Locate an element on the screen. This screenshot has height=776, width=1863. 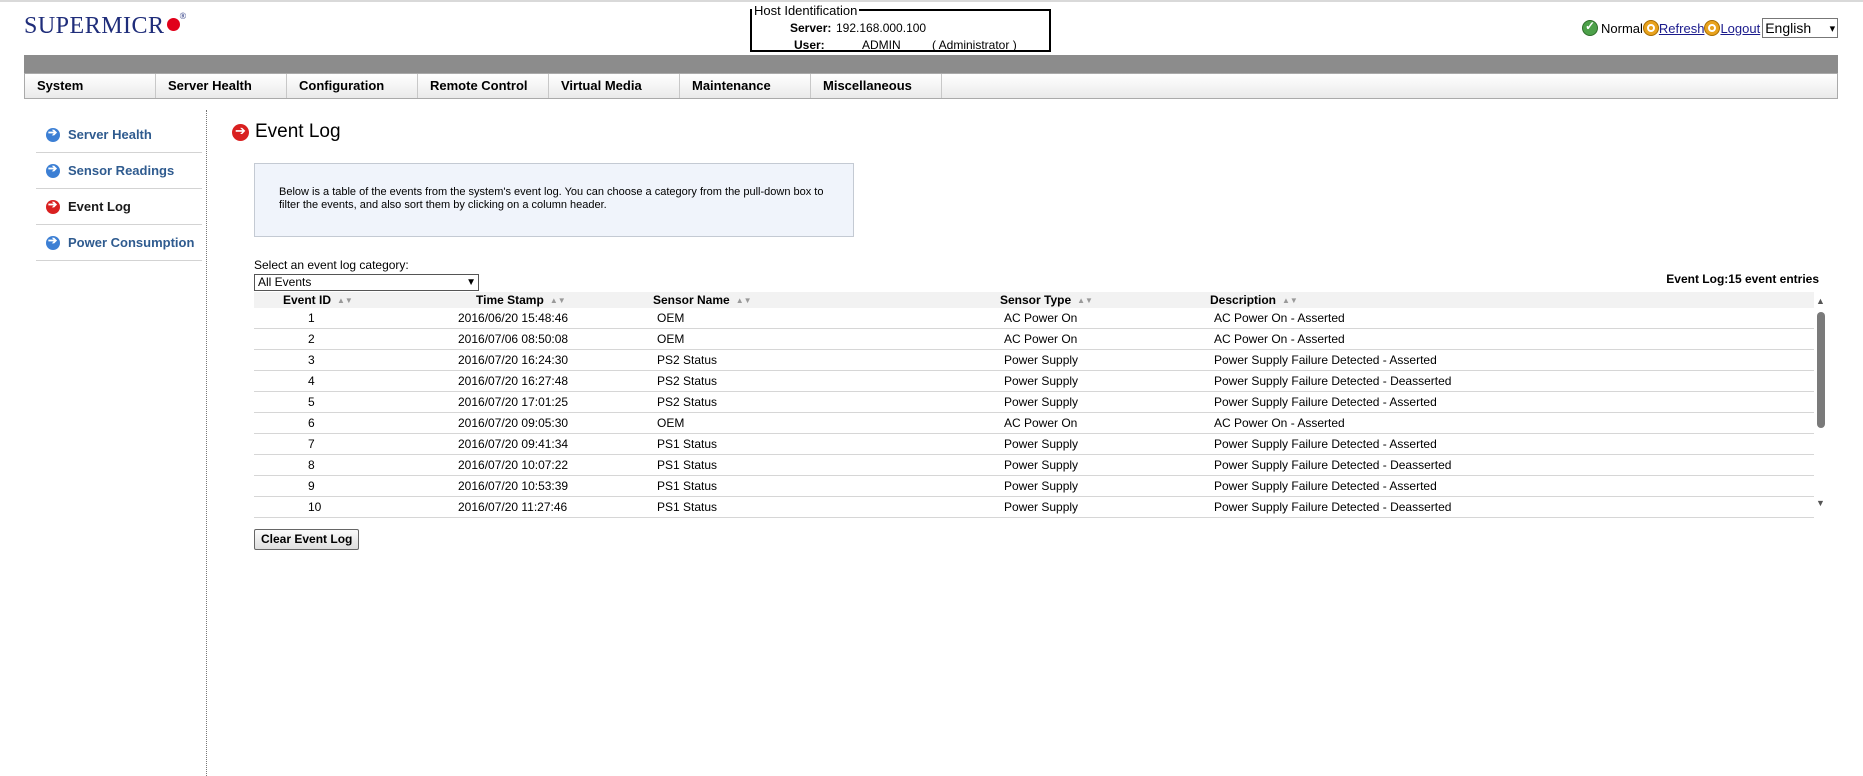
column-header-label: Time Stamp is located at coordinates (510, 300).